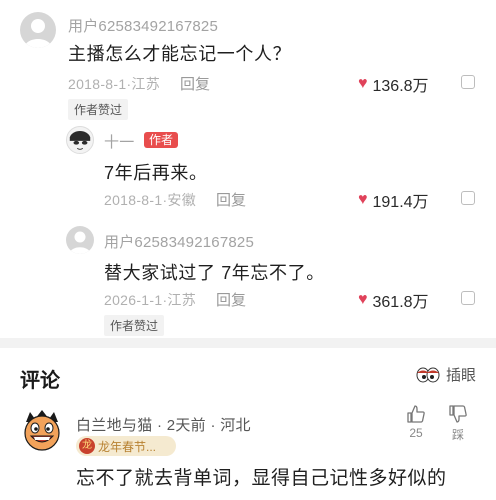  What do you see at coordinates (214, 273) in the screenshot?
I see `reply-text: 替大家试过了 7年忘不了。` at bounding box center [214, 273].